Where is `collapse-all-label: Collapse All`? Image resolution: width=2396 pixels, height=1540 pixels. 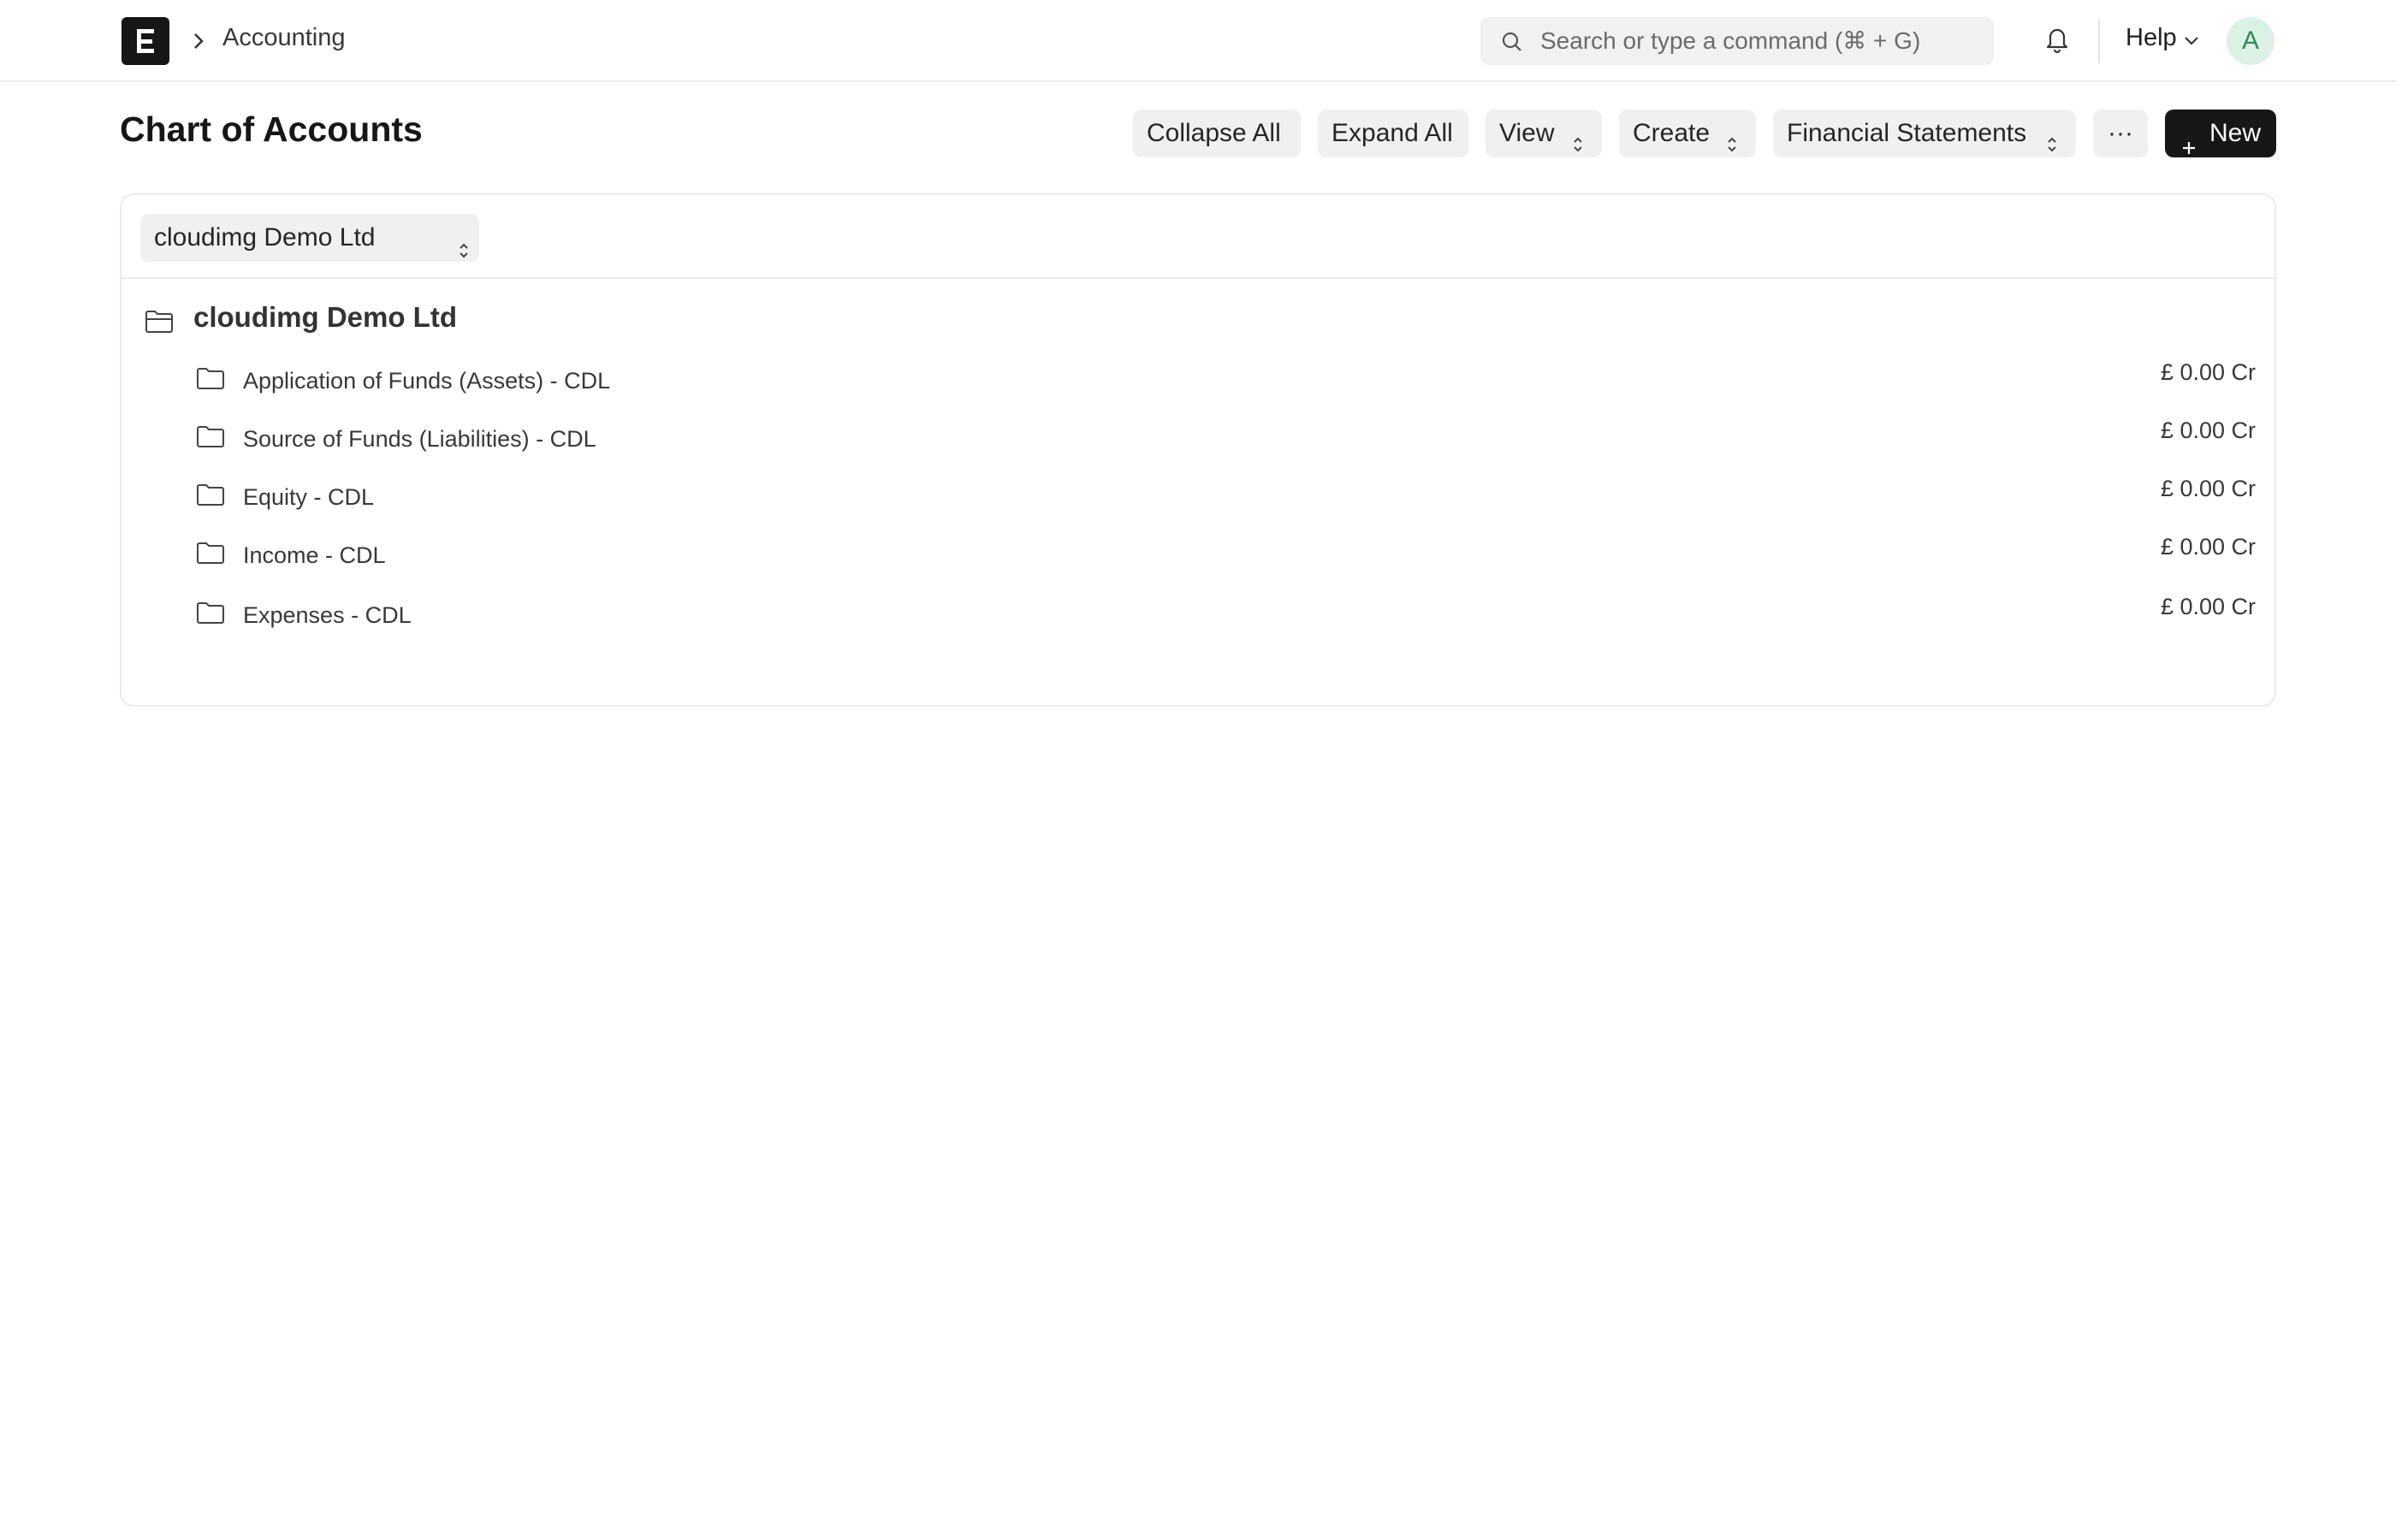
collapse-all-label: Collapse All is located at coordinates (1214, 133).